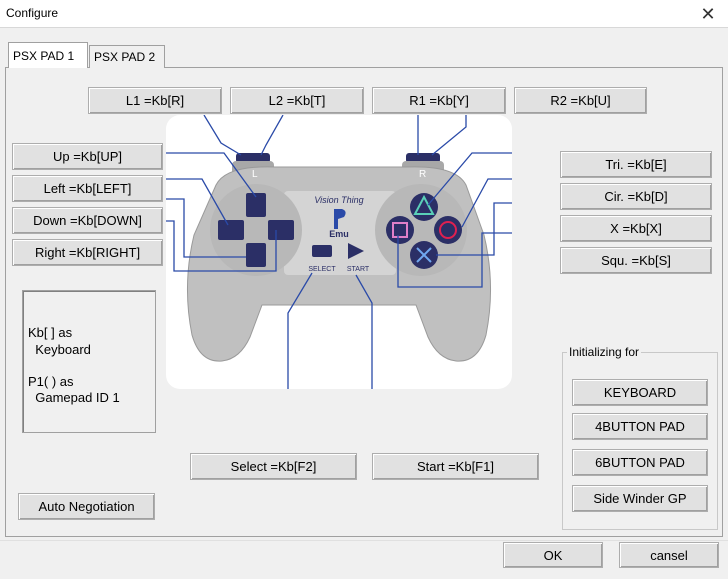 This screenshot has width=728, height=579. I want to click on mapping-legend: Kb[ ] as Keyboard P1( ) as Gamepad ID 1, so click(89, 361).